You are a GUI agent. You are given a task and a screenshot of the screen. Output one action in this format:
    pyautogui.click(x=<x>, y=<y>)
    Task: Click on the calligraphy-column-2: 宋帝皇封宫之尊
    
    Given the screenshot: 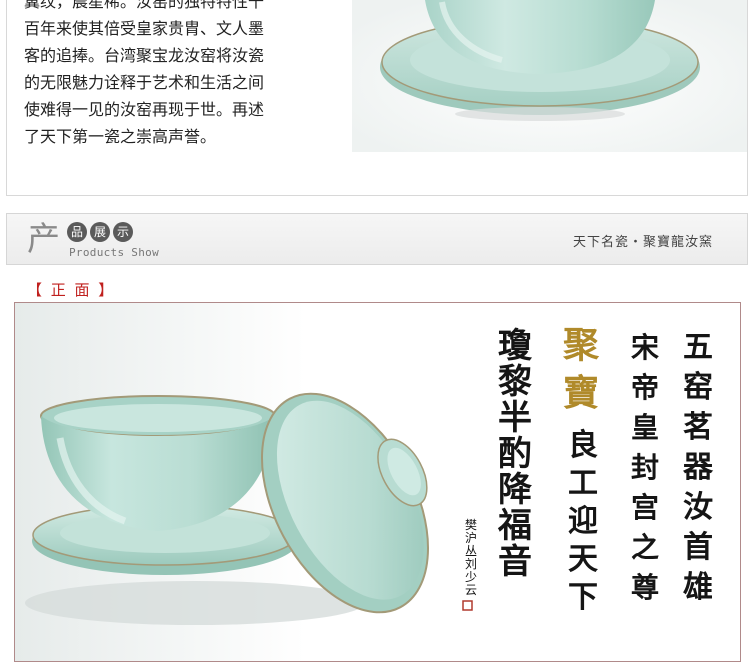 What is the action you would take?
    pyautogui.click(x=645, y=467)
    